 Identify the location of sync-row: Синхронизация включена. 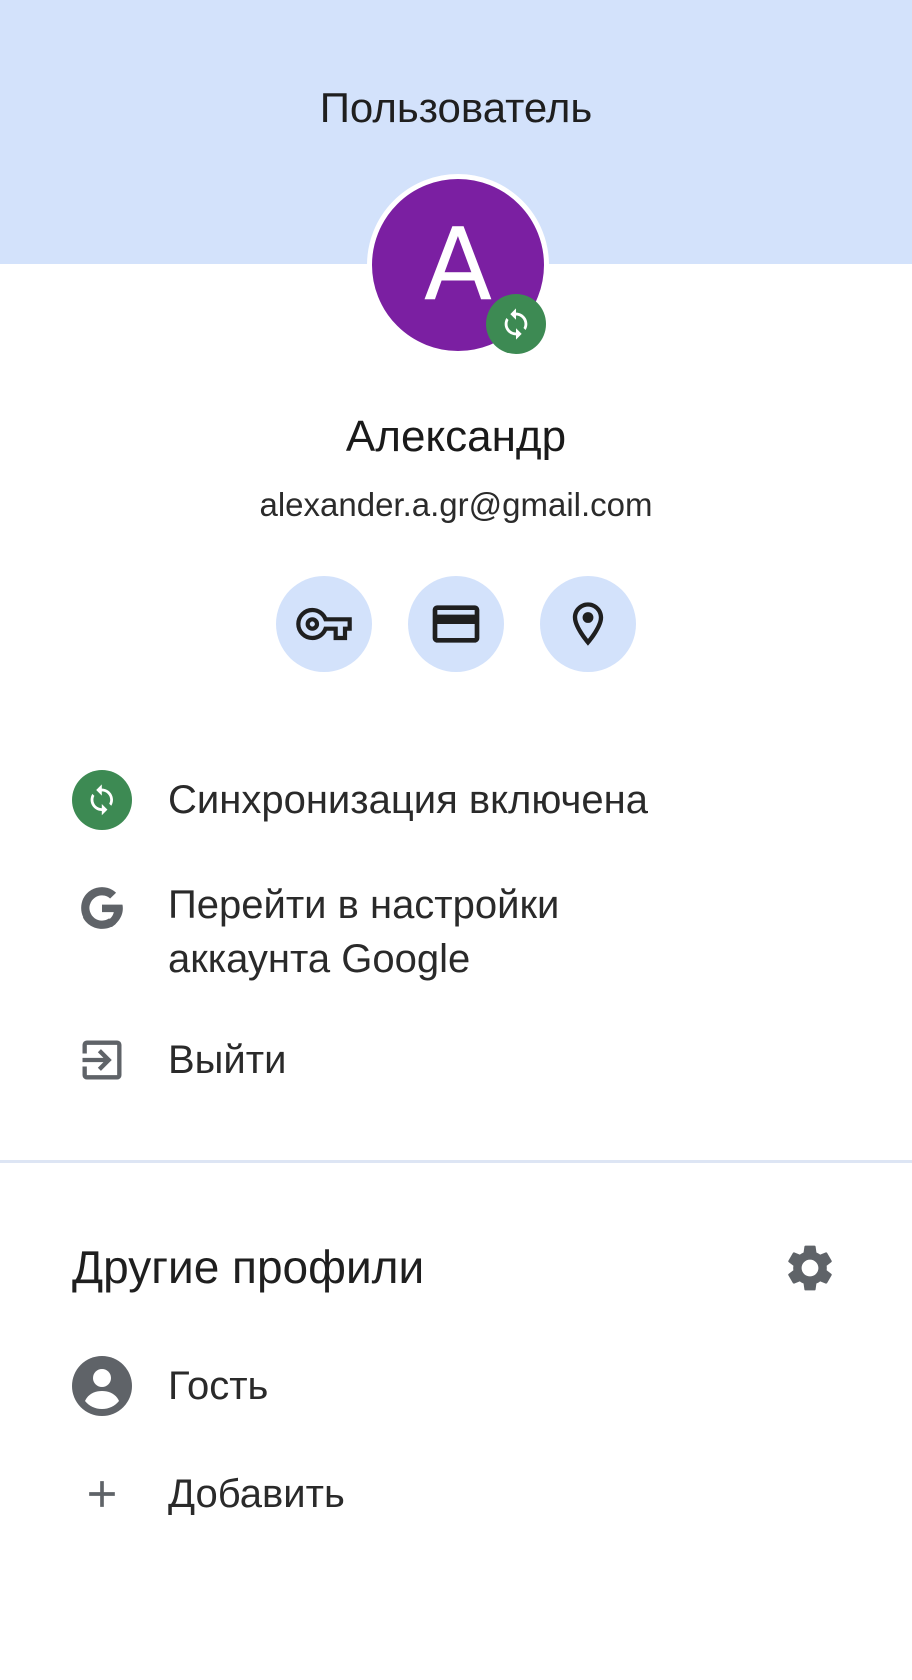
(456, 800).